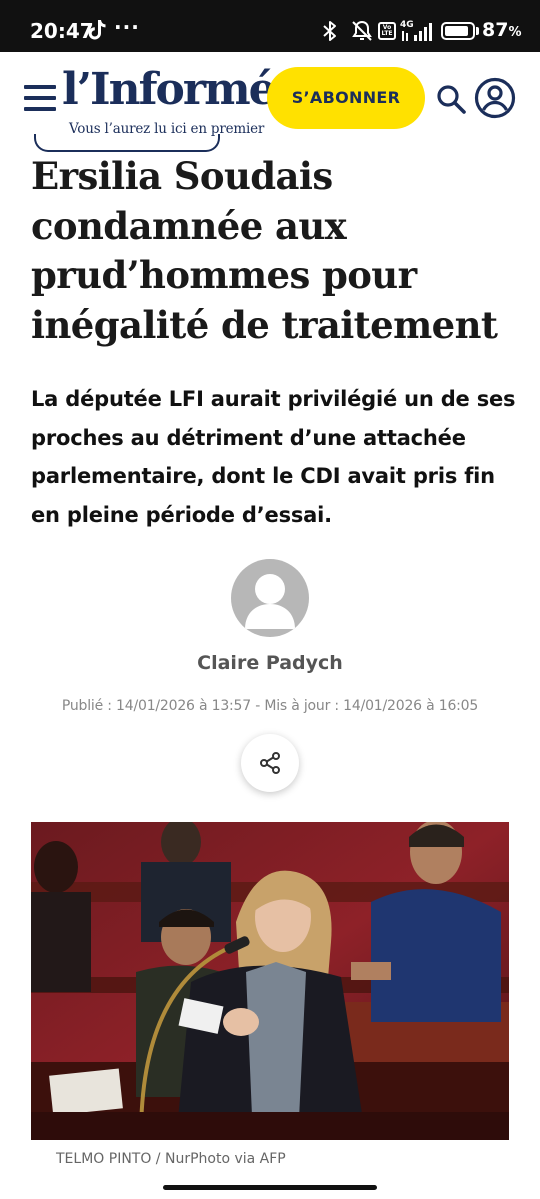 Image resolution: width=540 pixels, height=1199 pixels. I want to click on menu-icon, so click(40, 98).